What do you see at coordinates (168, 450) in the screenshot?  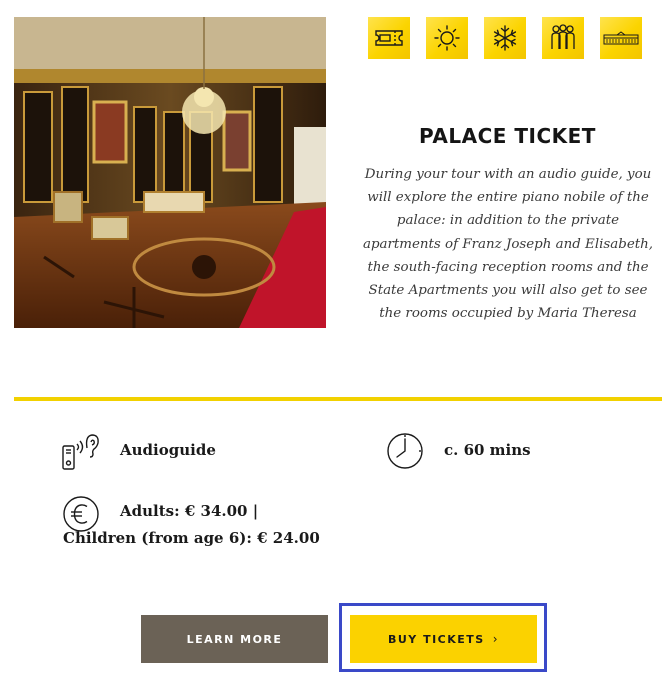 I see `audioguide-label: Audioguide` at bounding box center [168, 450].